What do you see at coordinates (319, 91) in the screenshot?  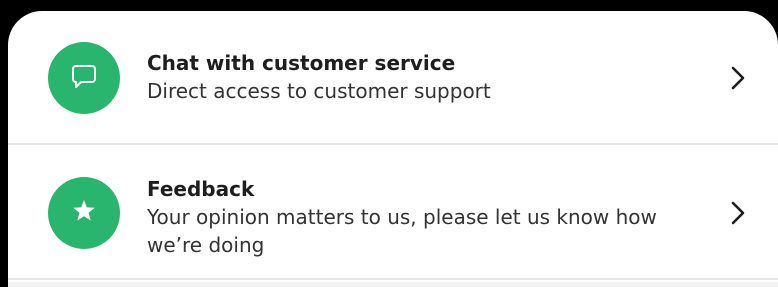 I see `menu-item-subtitle: Direct access to customer support` at bounding box center [319, 91].